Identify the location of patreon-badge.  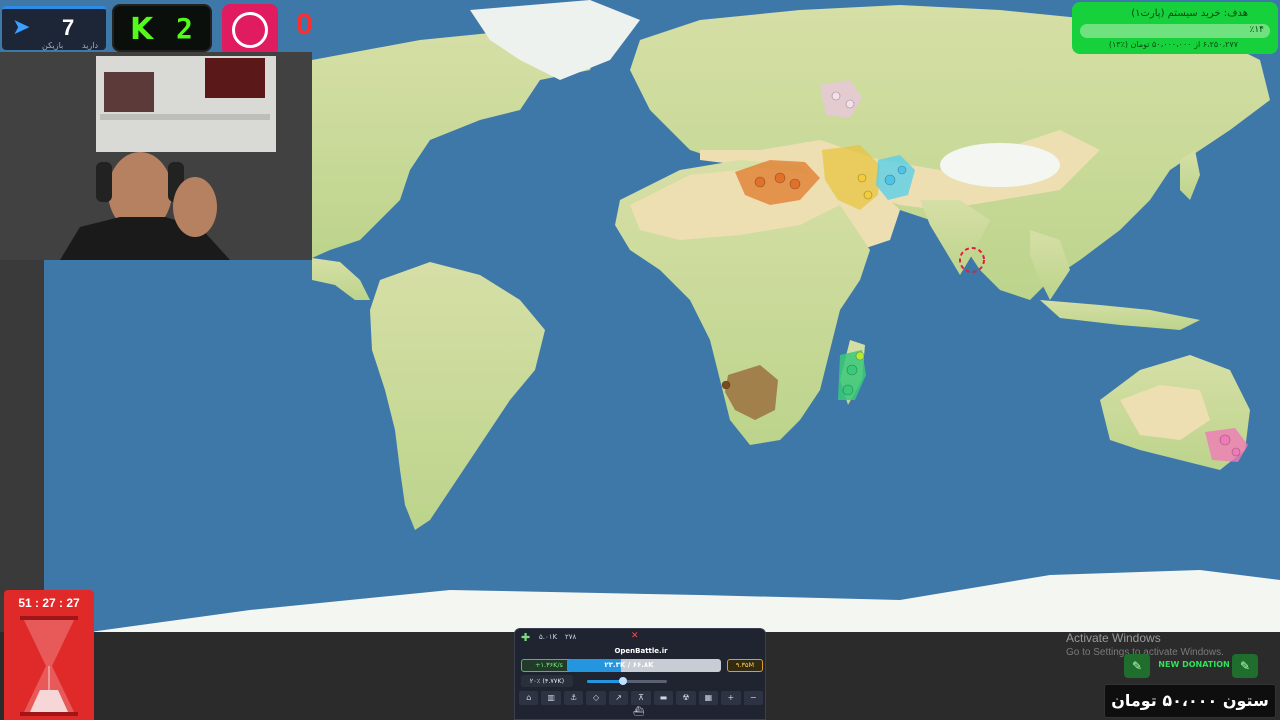
(250, 30).